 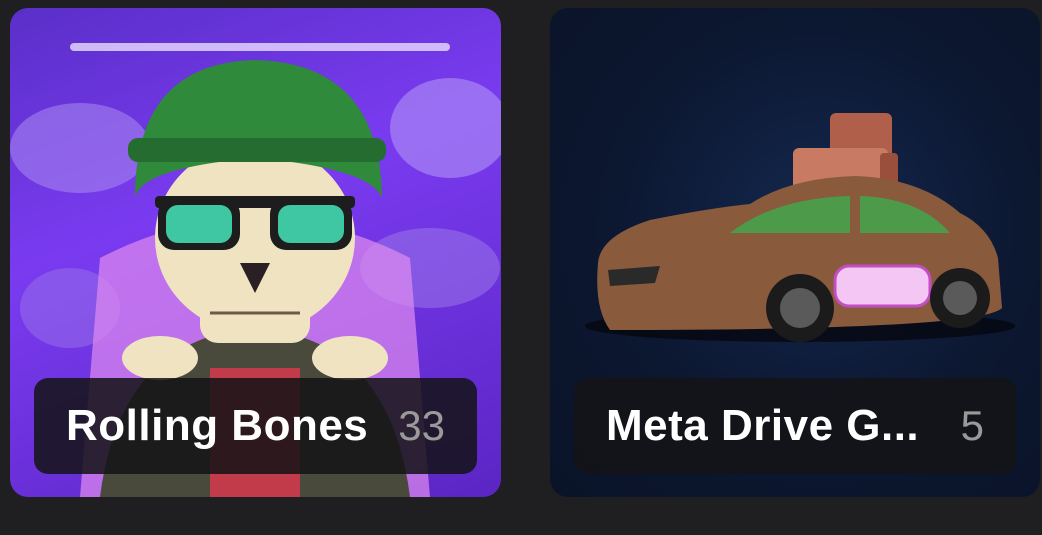 What do you see at coordinates (421, 425) in the screenshot?
I see `collection-count: 33` at bounding box center [421, 425].